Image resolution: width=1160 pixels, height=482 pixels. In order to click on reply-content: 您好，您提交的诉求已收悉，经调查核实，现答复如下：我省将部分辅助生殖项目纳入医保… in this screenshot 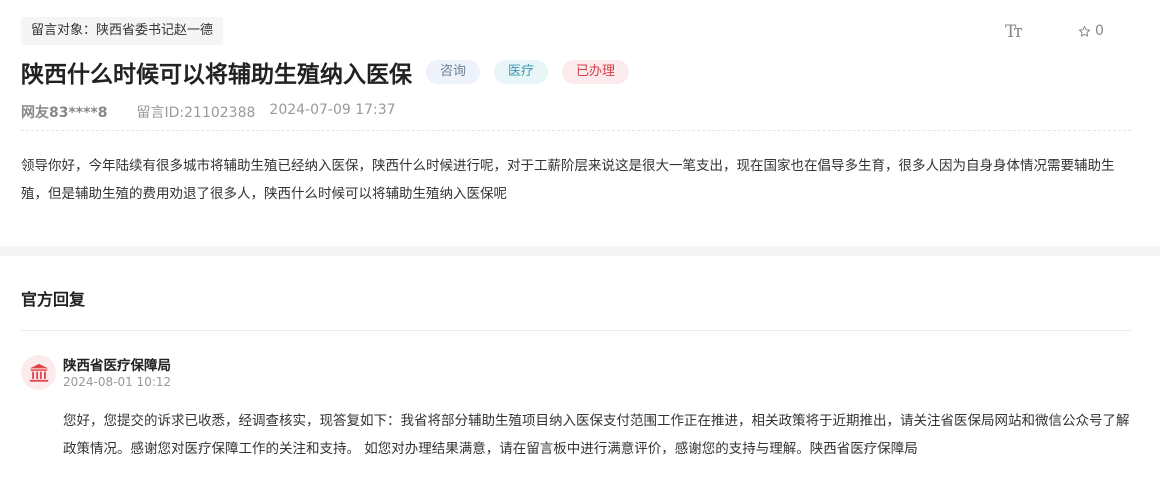, I will do `click(596, 435)`.